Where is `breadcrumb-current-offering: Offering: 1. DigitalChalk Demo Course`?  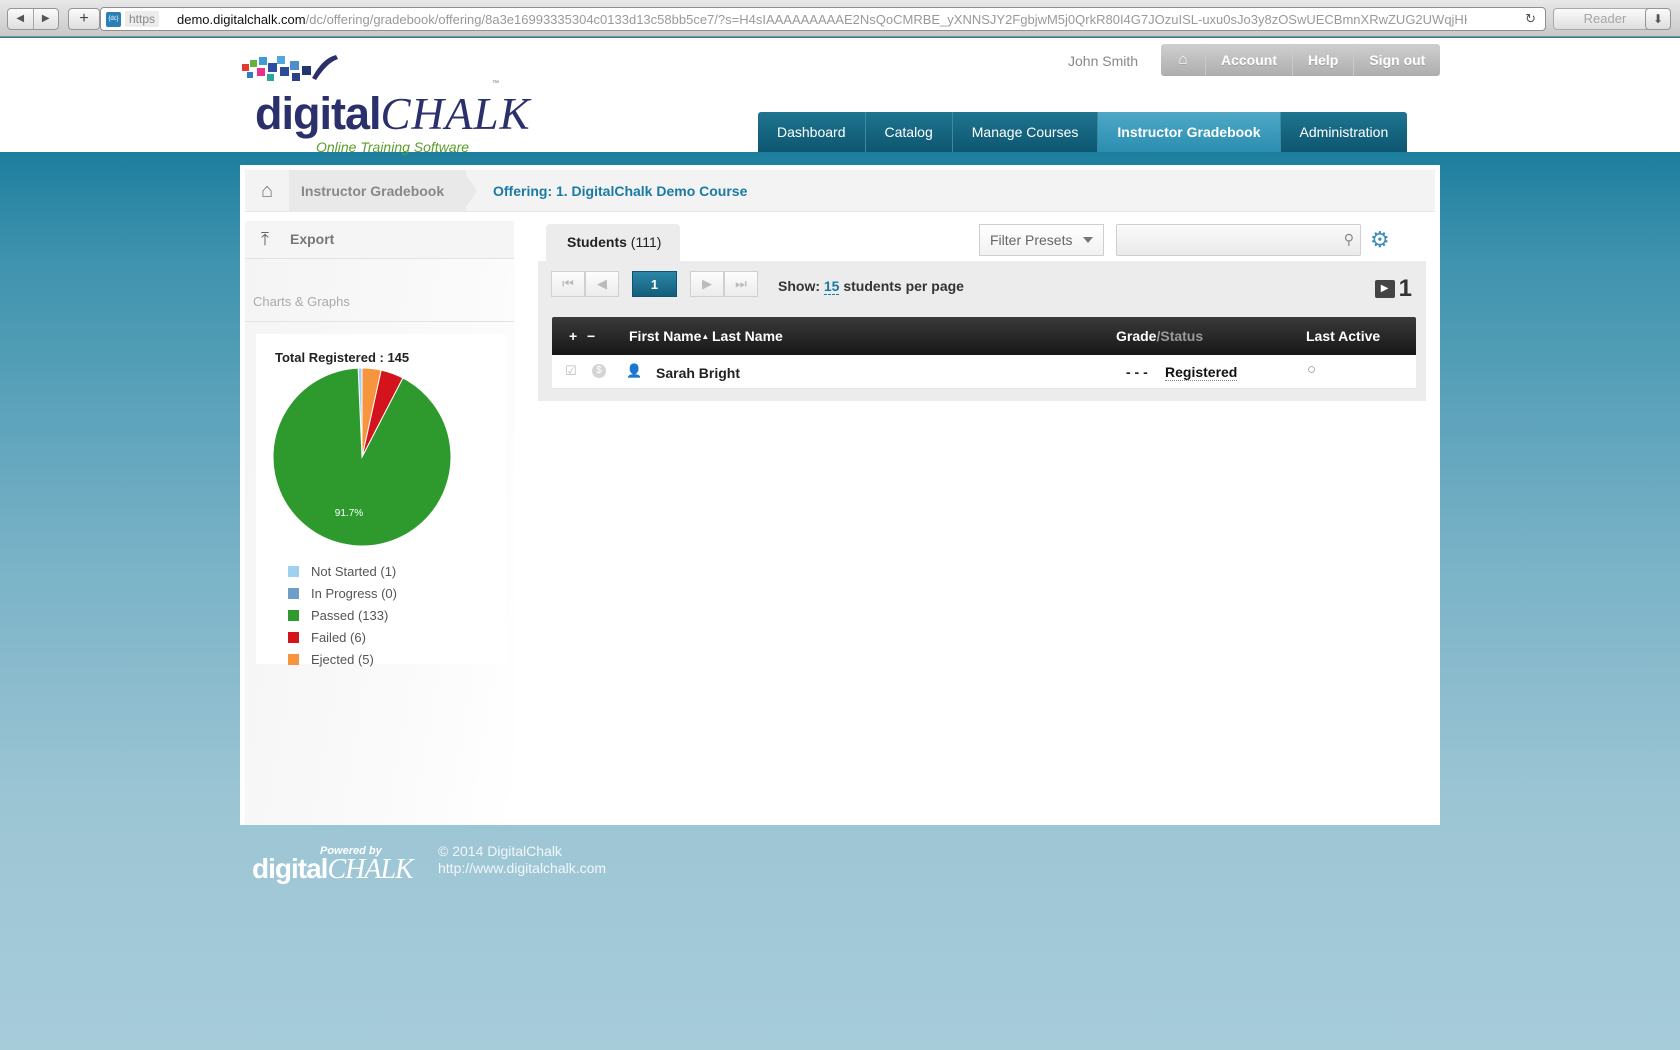 breadcrumb-current-offering: Offering: 1. DigitalChalk Demo Course is located at coordinates (620, 191).